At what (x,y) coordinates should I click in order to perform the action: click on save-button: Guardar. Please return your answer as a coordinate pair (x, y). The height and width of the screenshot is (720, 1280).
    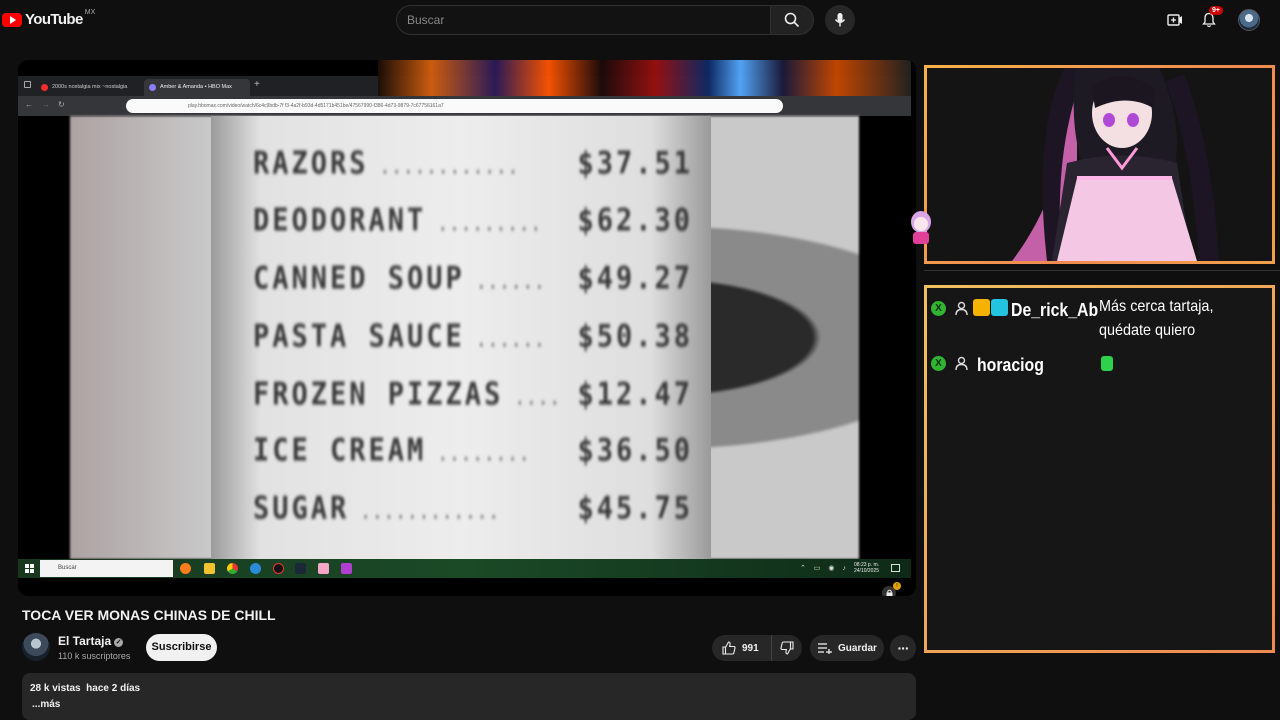
    Looking at the image, I should click on (847, 648).